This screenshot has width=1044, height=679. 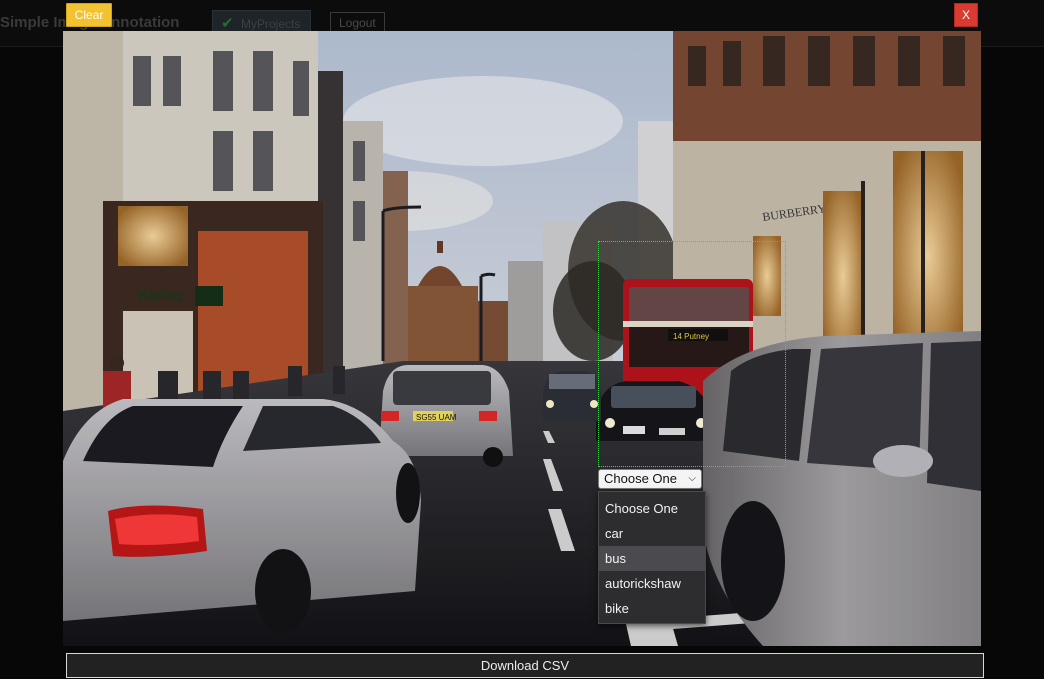 I want to click on close-button: X, so click(x=966, y=15).